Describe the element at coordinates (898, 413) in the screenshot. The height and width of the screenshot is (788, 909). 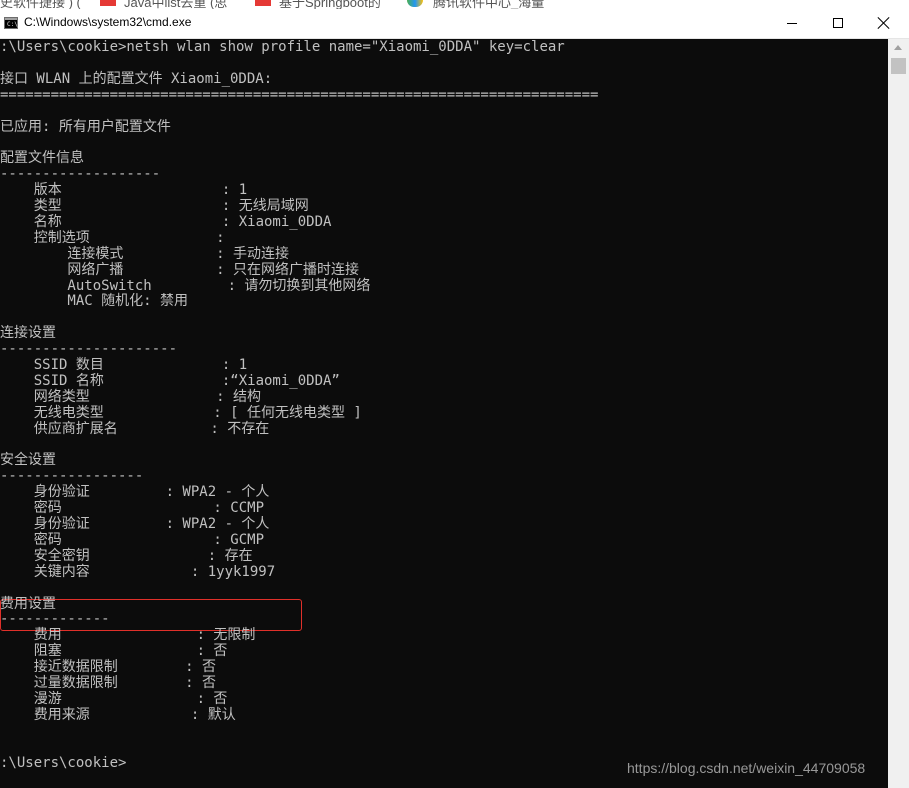
I see `vertical-scrollbar` at that location.